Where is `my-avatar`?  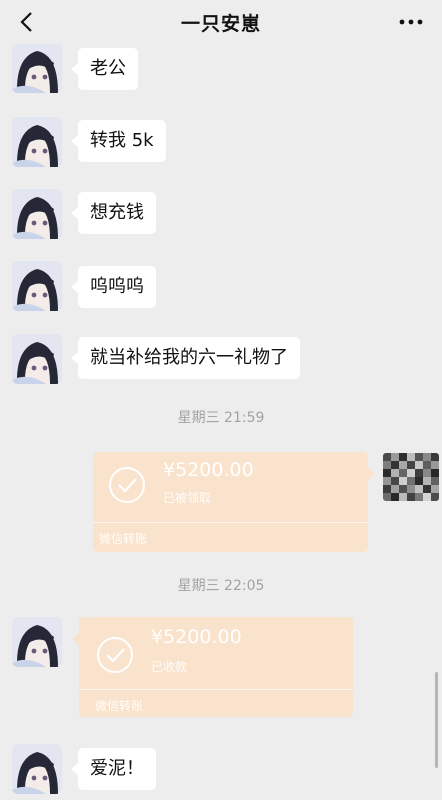 my-avatar is located at coordinates (411, 477).